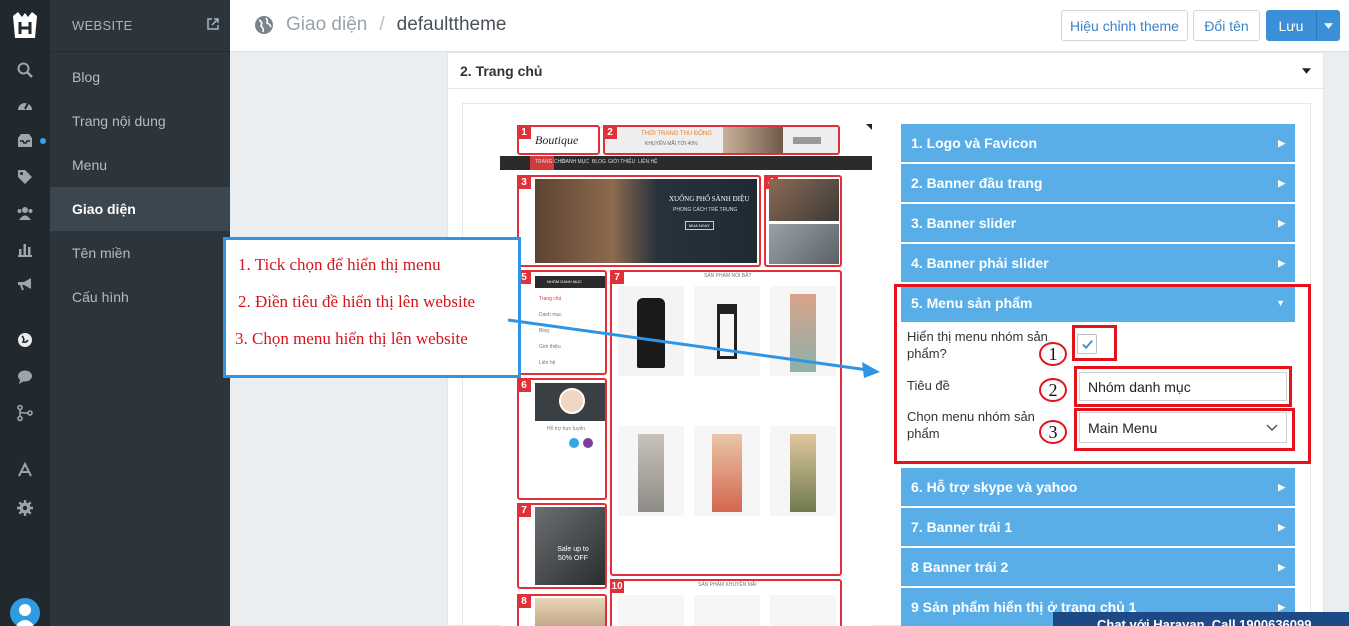 Image resolution: width=1349 pixels, height=626 pixels. What do you see at coordinates (572, 401) in the screenshot?
I see `preview-support-avatar` at bounding box center [572, 401].